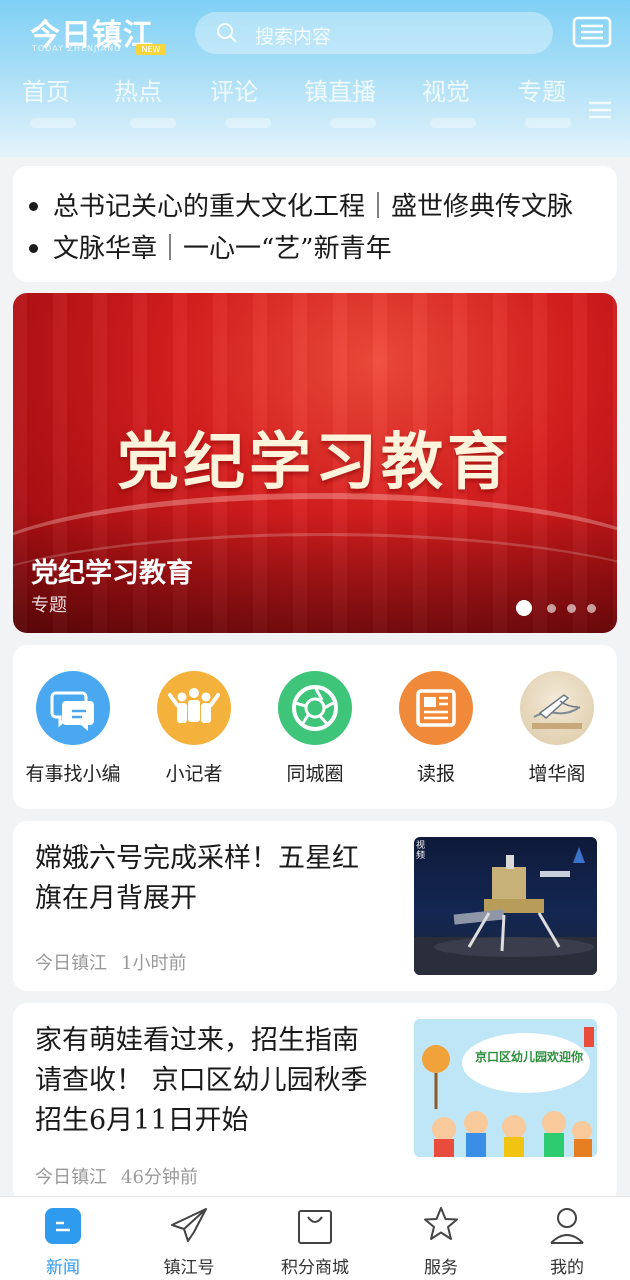  I want to click on tab-visual: 视觉, so click(446, 89).